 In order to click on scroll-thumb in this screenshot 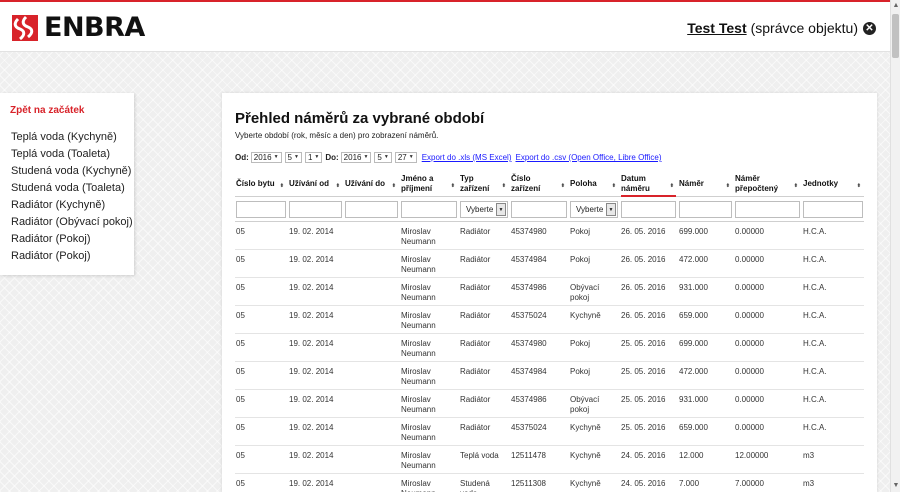, I will do `click(895, 36)`.